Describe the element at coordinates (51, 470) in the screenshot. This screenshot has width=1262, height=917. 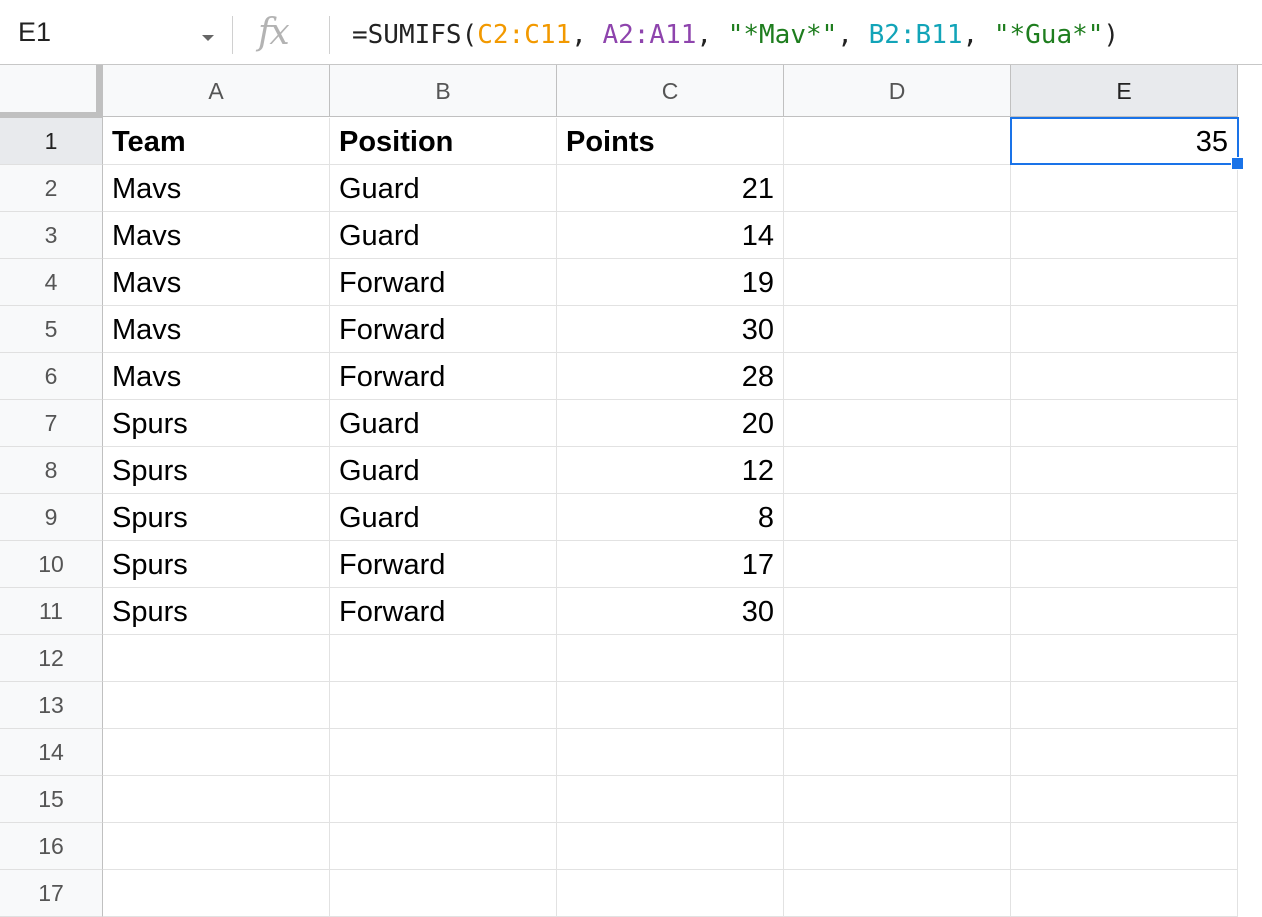
I see `row-header-8: 8` at that location.